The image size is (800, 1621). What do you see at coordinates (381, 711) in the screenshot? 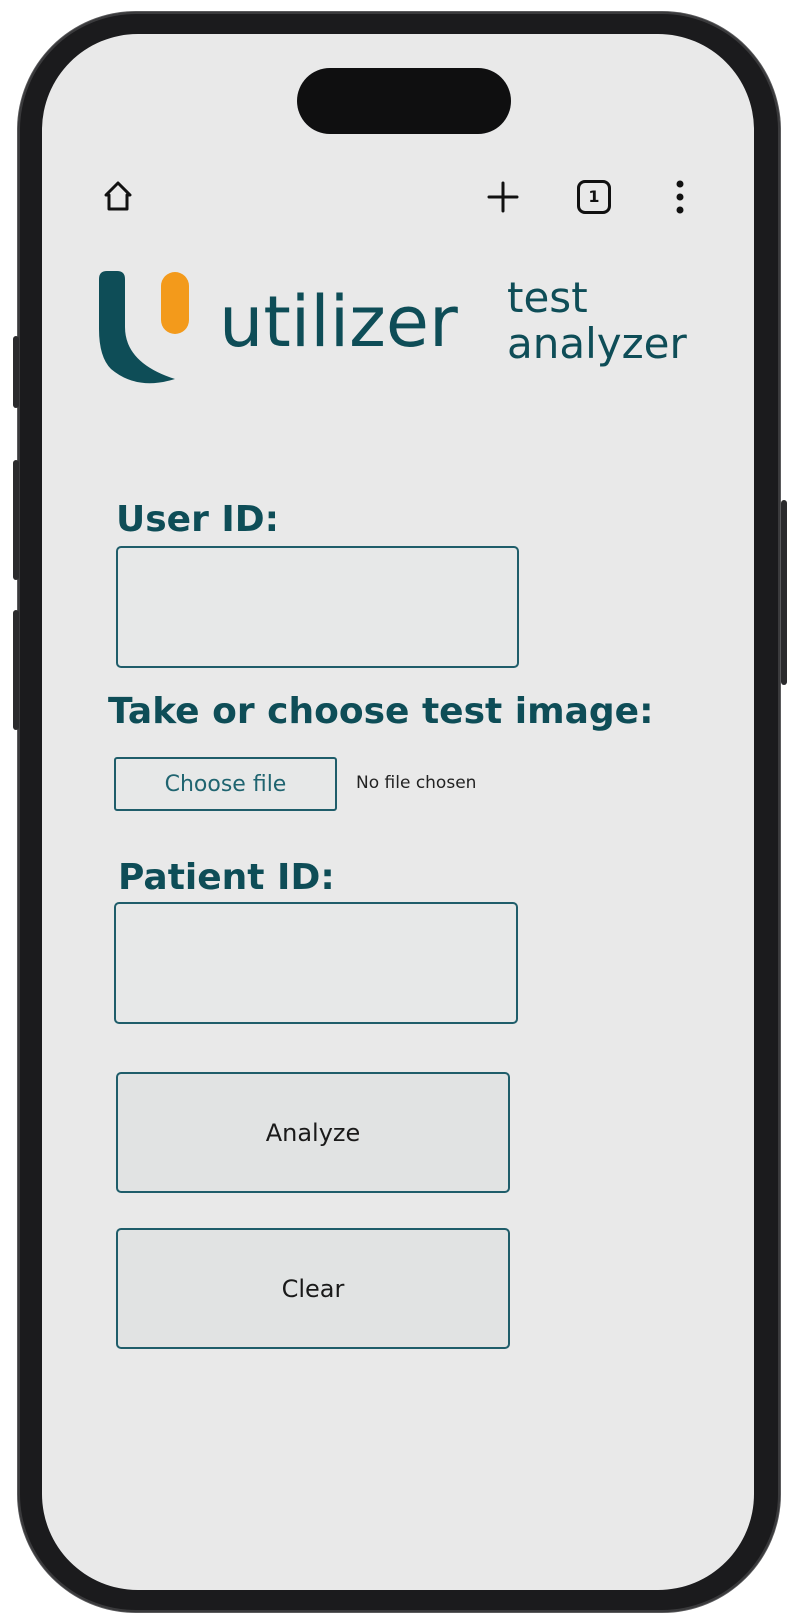
I see `test-image-label: Take or choose test image:` at bounding box center [381, 711].